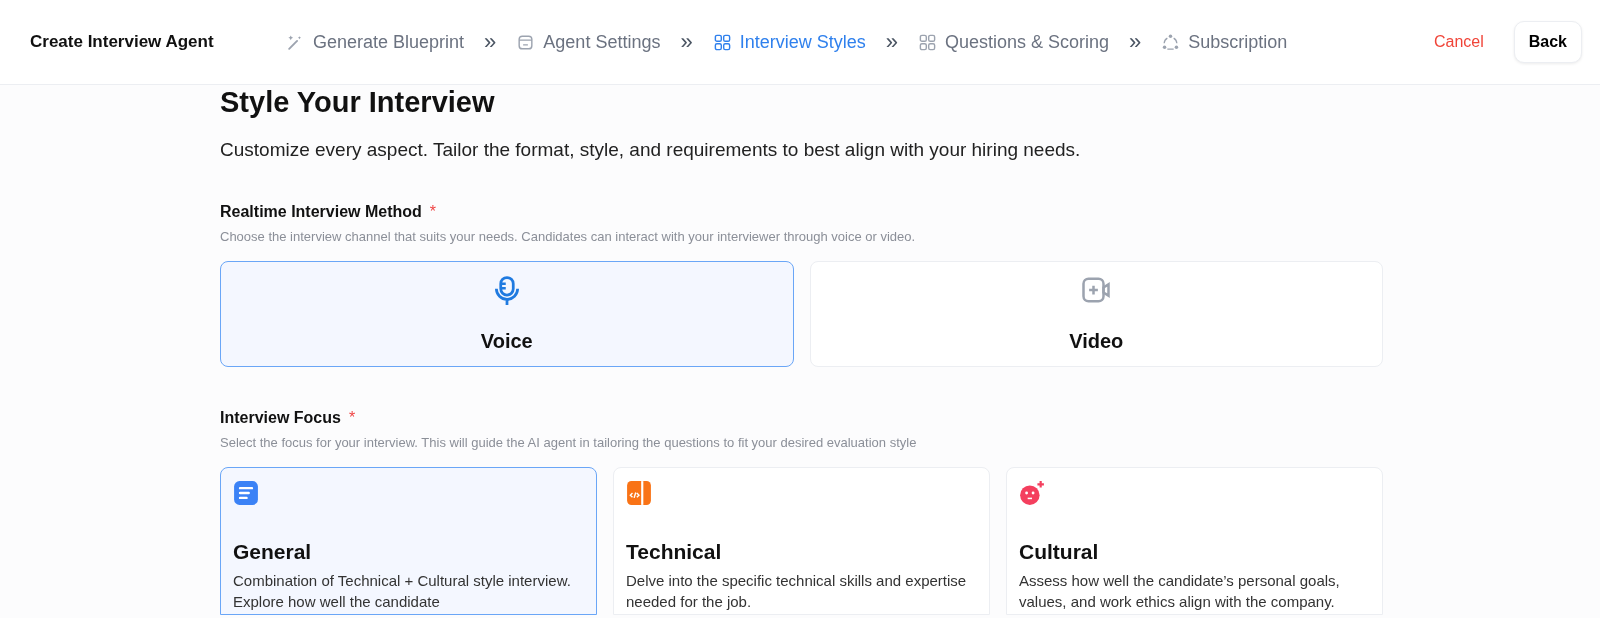 This screenshot has height=618, width=1600. What do you see at coordinates (246, 493) in the screenshot?
I see `document-icon` at bounding box center [246, 493].